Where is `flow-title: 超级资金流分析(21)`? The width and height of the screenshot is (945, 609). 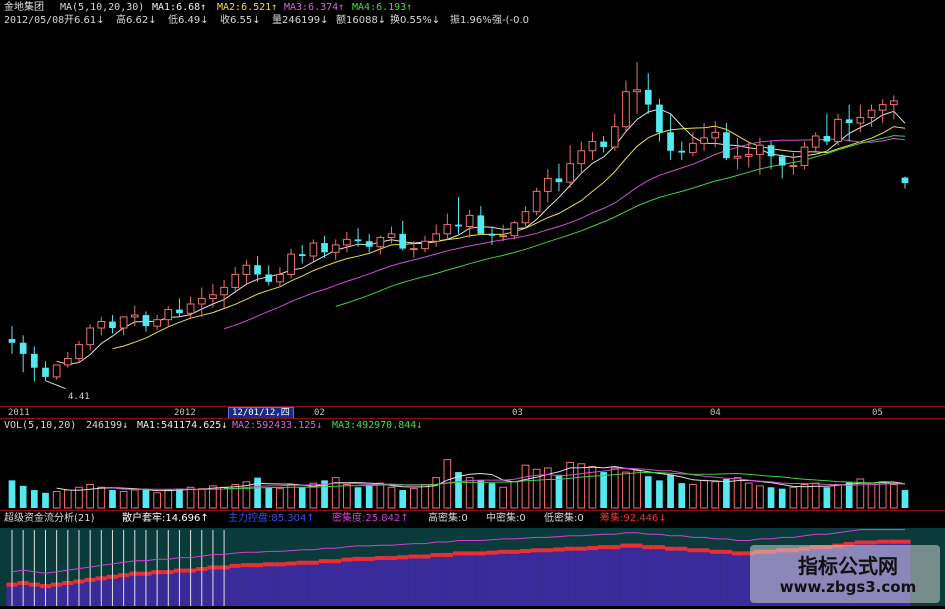 flow-title: 超级资金流分析(21) is located at coordinates (49, 518).